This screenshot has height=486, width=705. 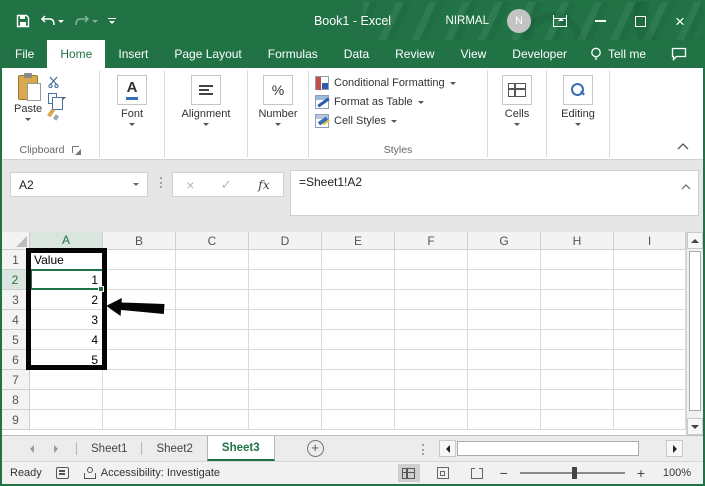 What do you see at coordinates (132, 124) in the screenshot?
I see `font-dropdown-icon` at bounding box center [132, 124].